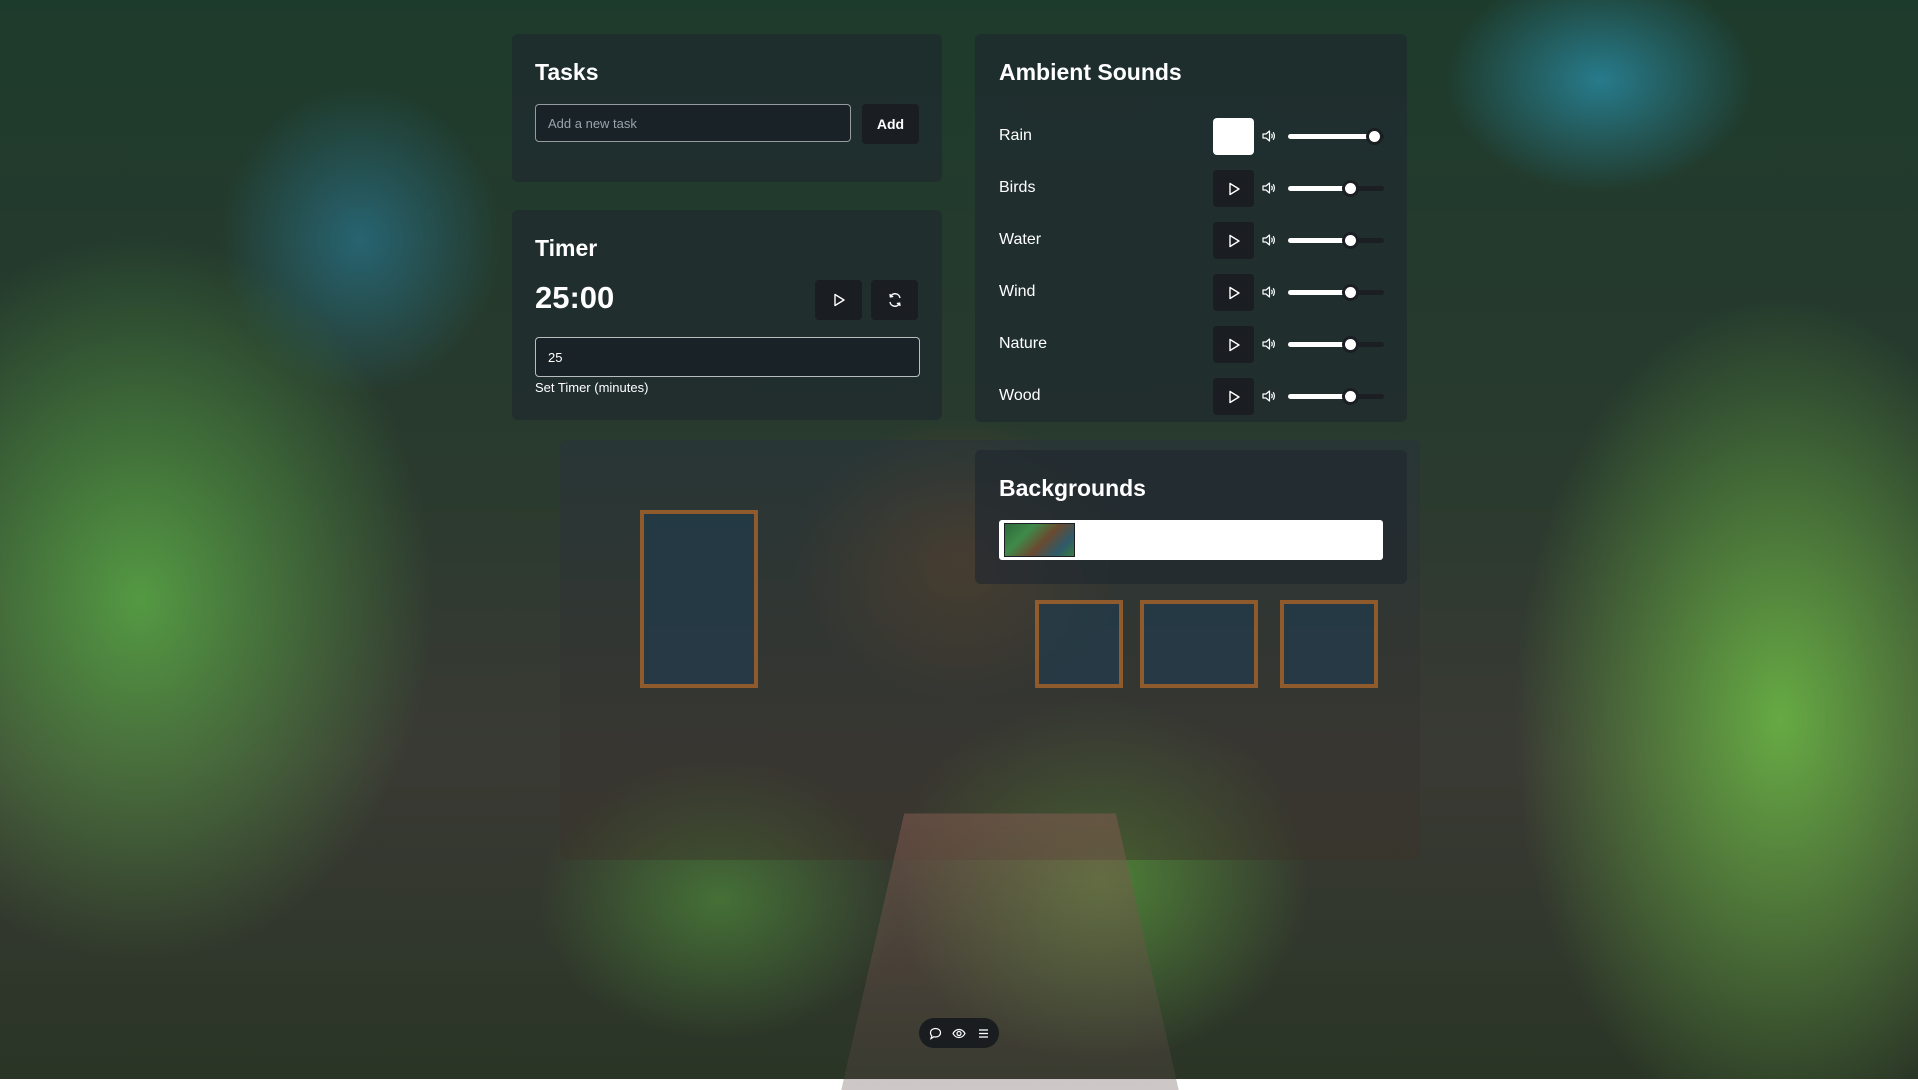 The width and height of the screenshot is (1918, 1090). What do you see at coordinates (592, 387) in the screenshot?
I see `timer-input-label: Set Timer (minutes)` at bounding box center [592, 387].